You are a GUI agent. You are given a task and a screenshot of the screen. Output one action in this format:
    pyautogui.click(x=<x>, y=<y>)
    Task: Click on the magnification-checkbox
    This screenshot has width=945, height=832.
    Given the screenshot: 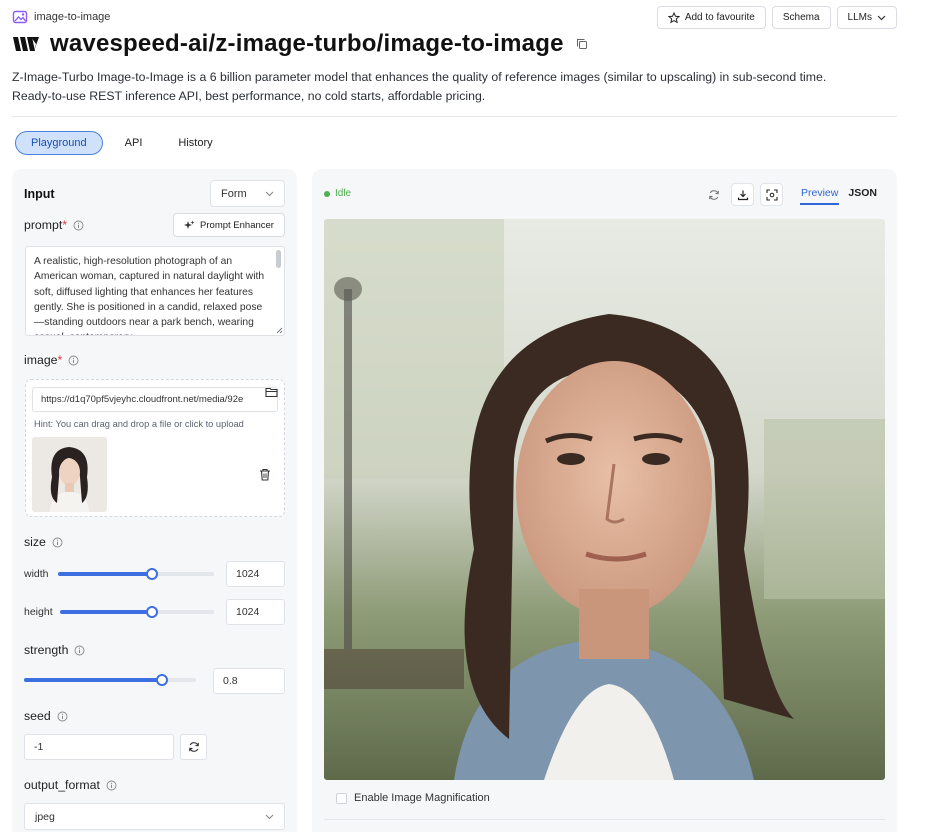 What is the action you would take?
    pyautogui.click(x=341, y=798)
    